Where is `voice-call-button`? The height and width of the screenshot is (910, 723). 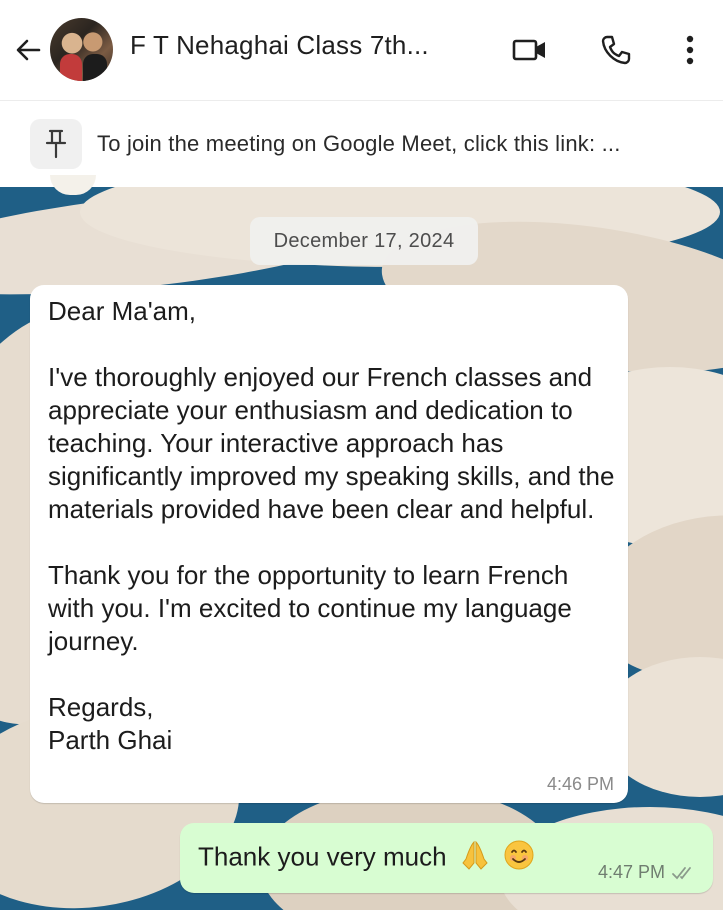
voice-call-button is located at coordinates (616, 50).